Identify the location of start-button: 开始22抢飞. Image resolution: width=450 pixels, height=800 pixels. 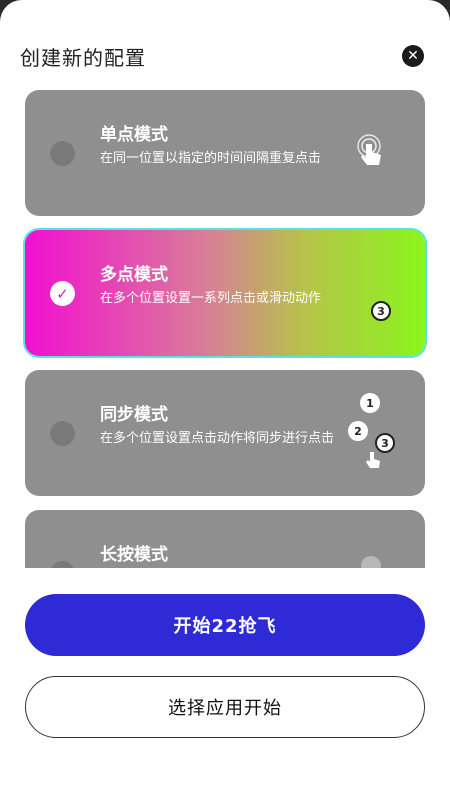
(225, 625).